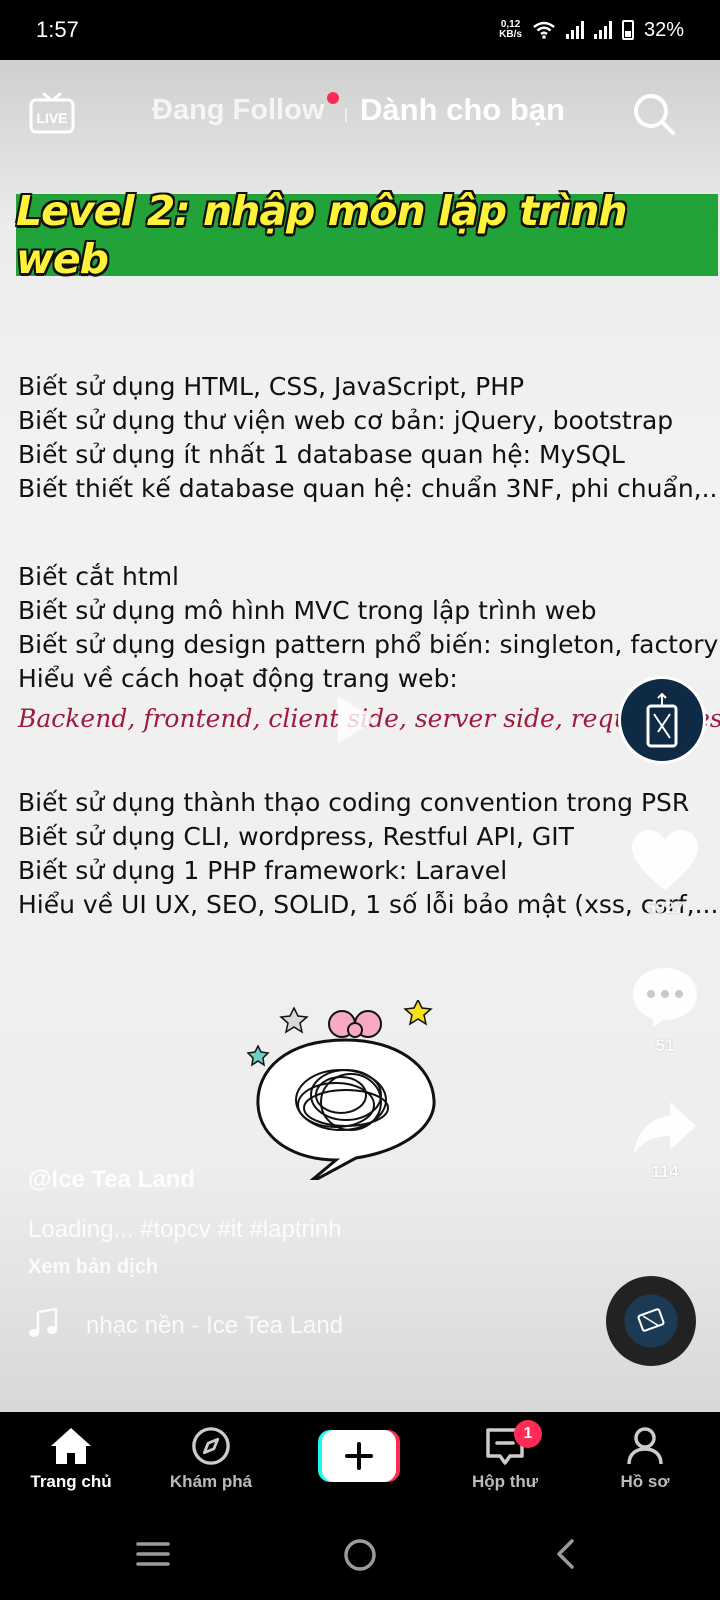  What do you see at coordinates (645, 1481) in the screenshot?
I see `tab-profile-label: Hồ sơ` at bounding box center [645, 1481].